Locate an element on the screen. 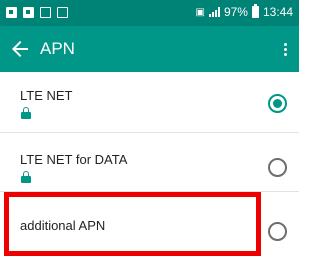  status-bar: ▣ 97% 13:44 is located at coordinates (149, 13).